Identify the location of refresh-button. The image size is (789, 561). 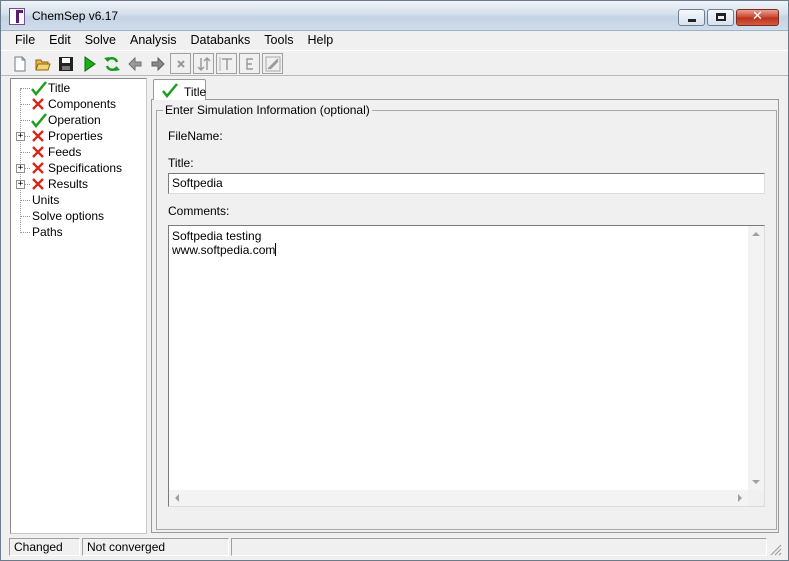
(111, 63).